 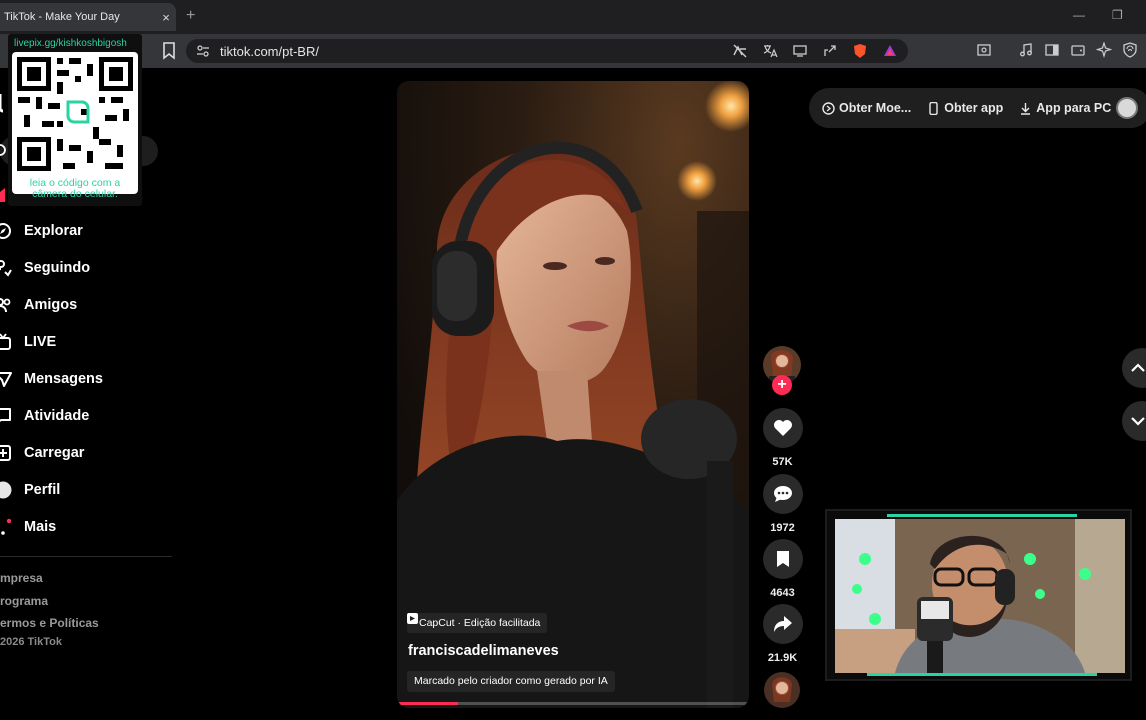 What do you see at coordinates (87, 341) in the screenshot?
I see `sidebar-item-live: LIVE` at bounding box center [87, 341].